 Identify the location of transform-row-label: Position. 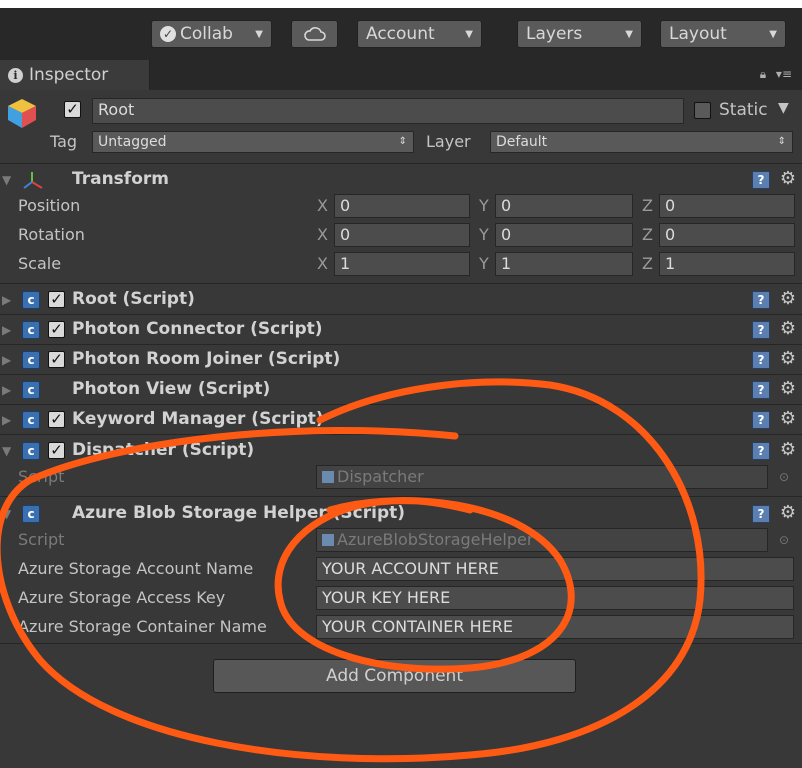
(49, 205).